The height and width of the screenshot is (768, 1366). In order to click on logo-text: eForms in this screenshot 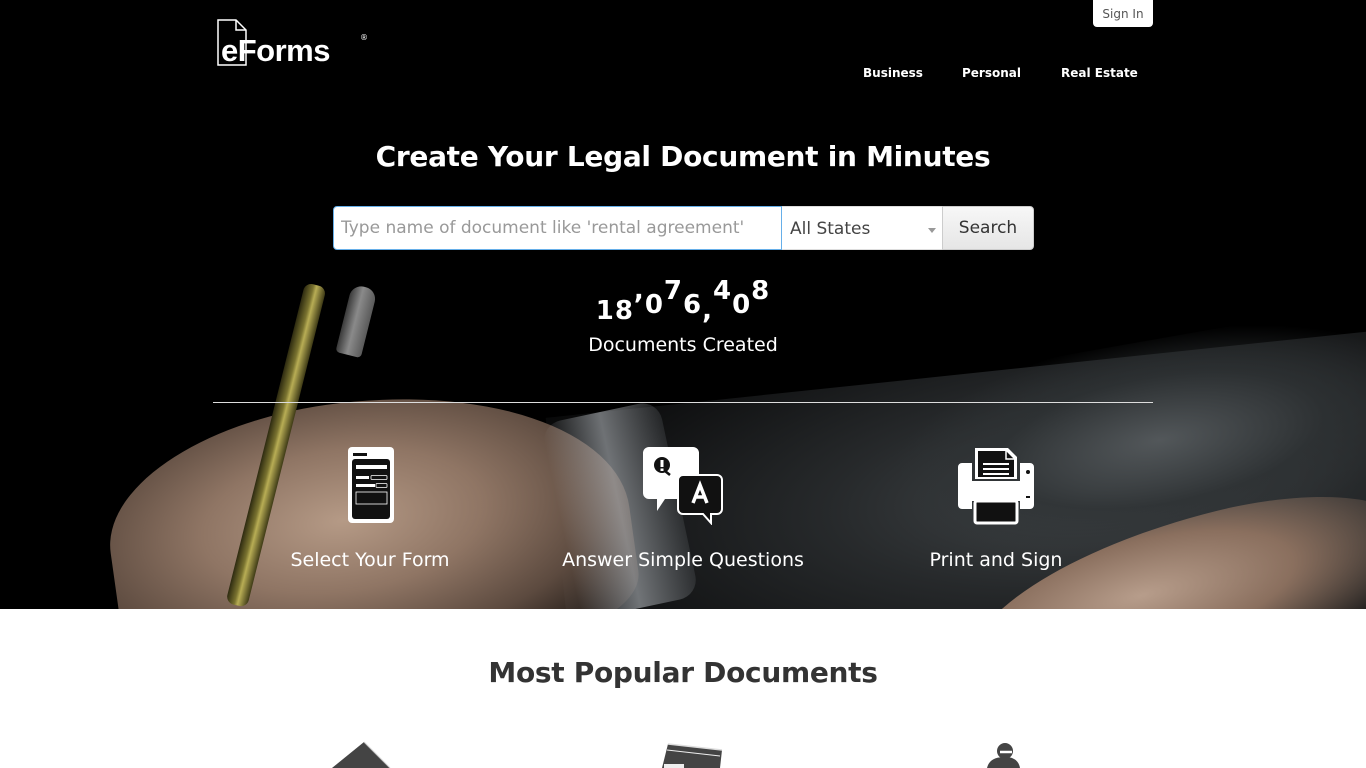, I will do `click(275, 50)`.